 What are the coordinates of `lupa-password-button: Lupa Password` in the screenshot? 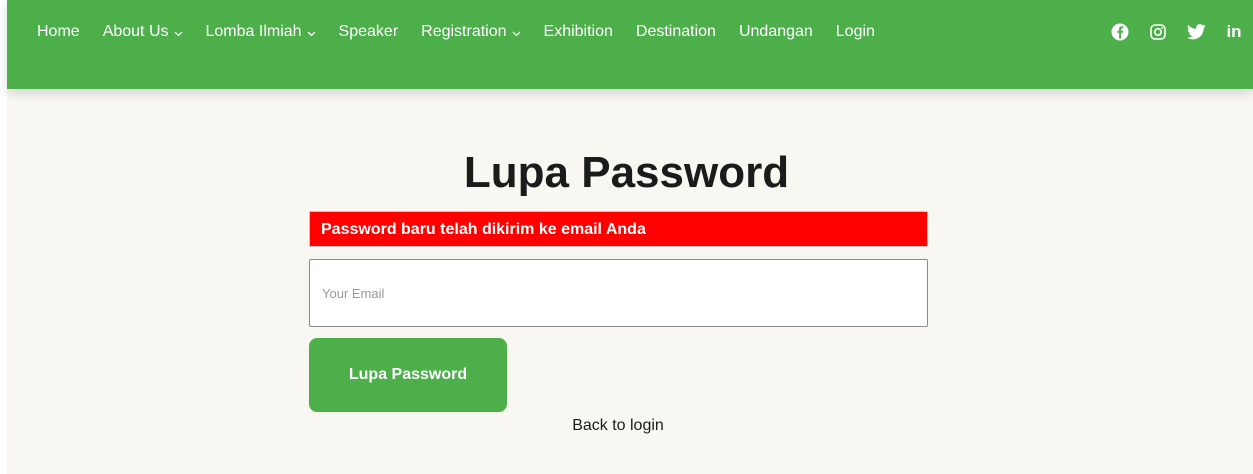 It's located at (408, 375).